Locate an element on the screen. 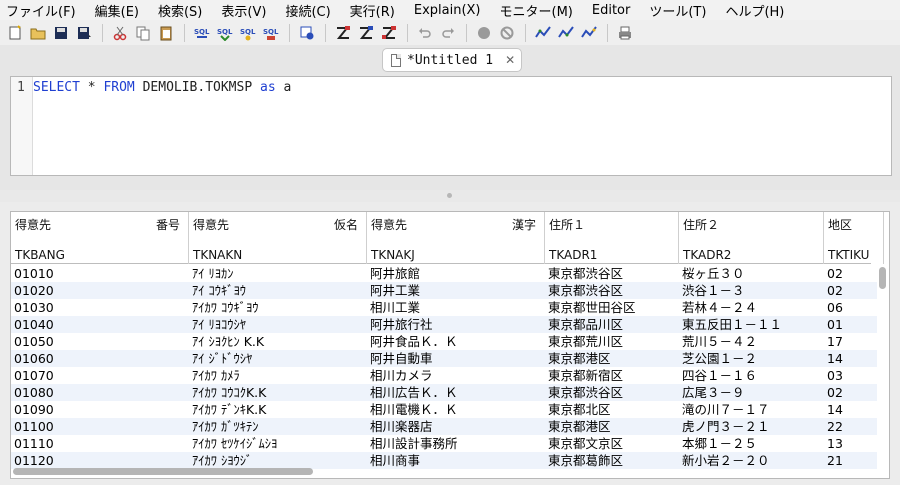 The height and width of the screenshot is (485, 900). column-label: 住所１ is located at coordinates (567, 225).